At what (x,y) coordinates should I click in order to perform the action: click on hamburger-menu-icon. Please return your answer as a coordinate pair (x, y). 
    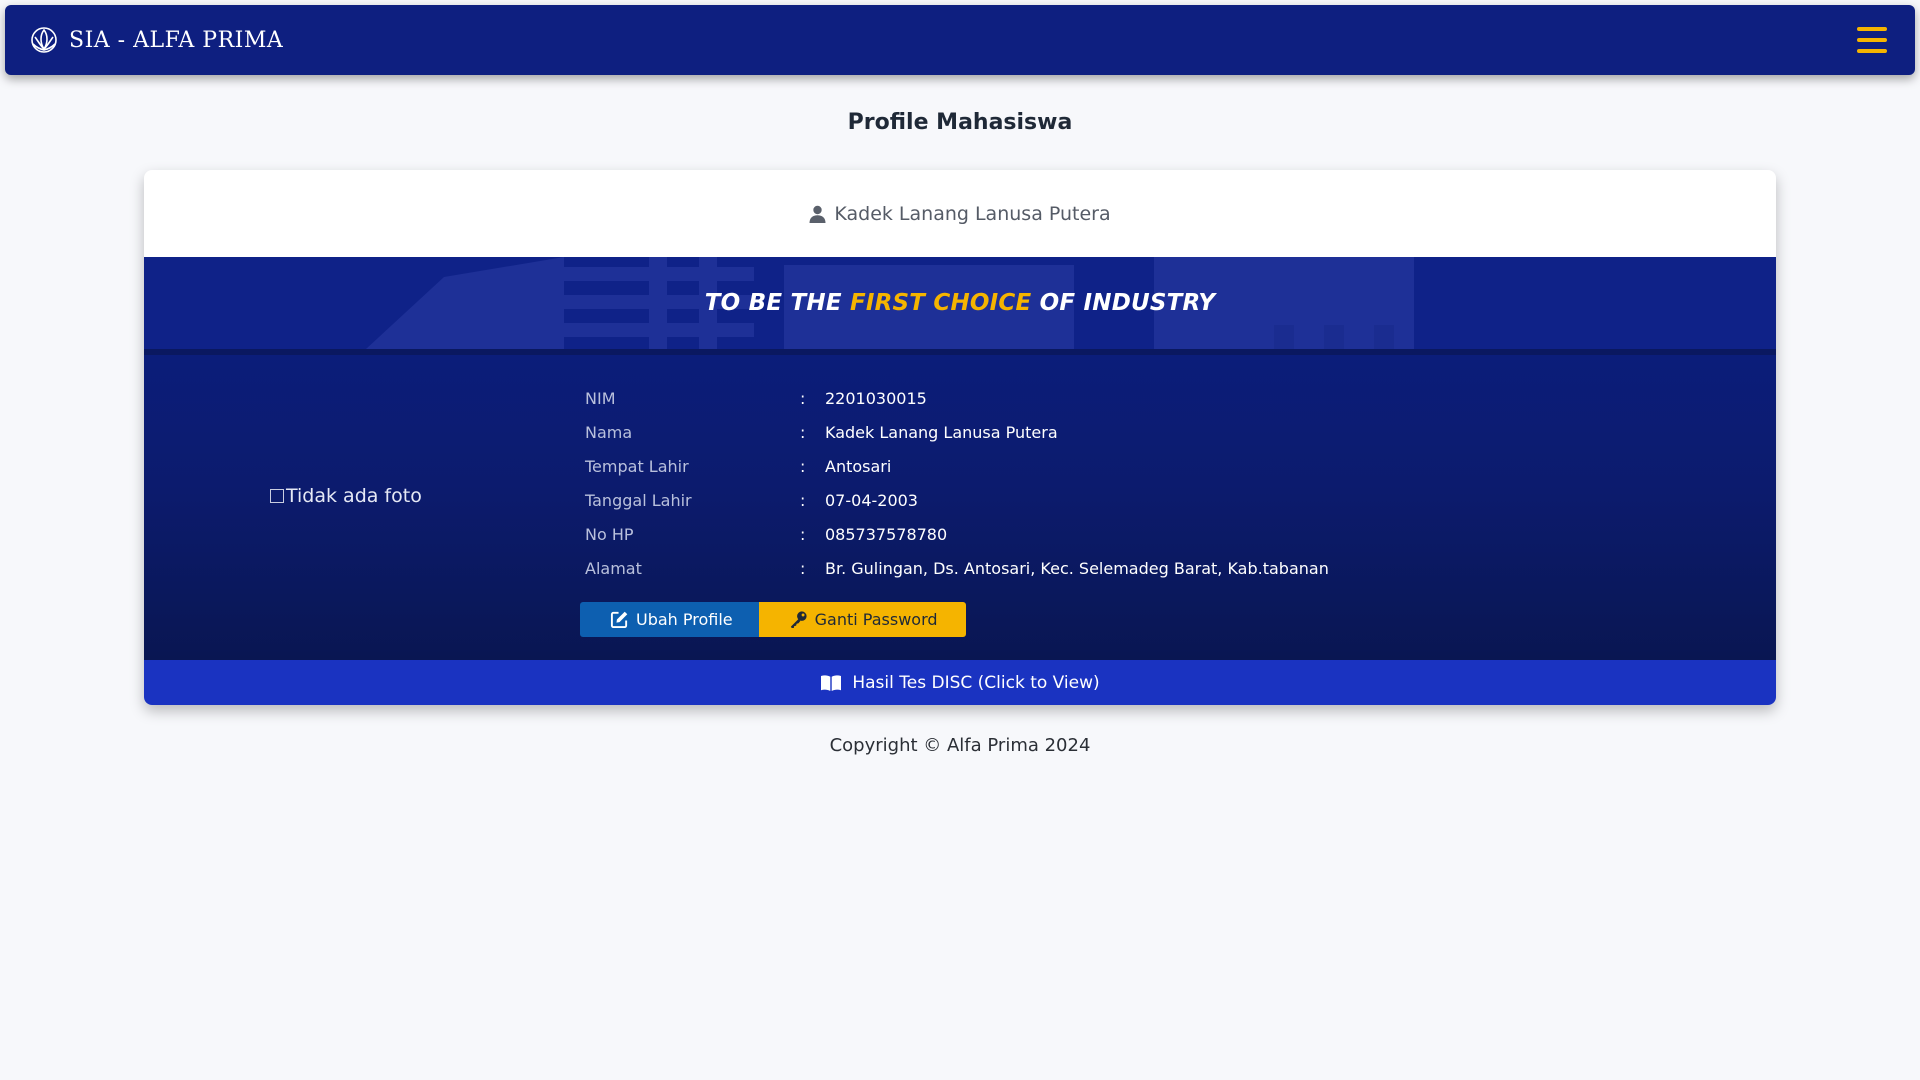
    Looking at the image, I should click on (1872, 40).